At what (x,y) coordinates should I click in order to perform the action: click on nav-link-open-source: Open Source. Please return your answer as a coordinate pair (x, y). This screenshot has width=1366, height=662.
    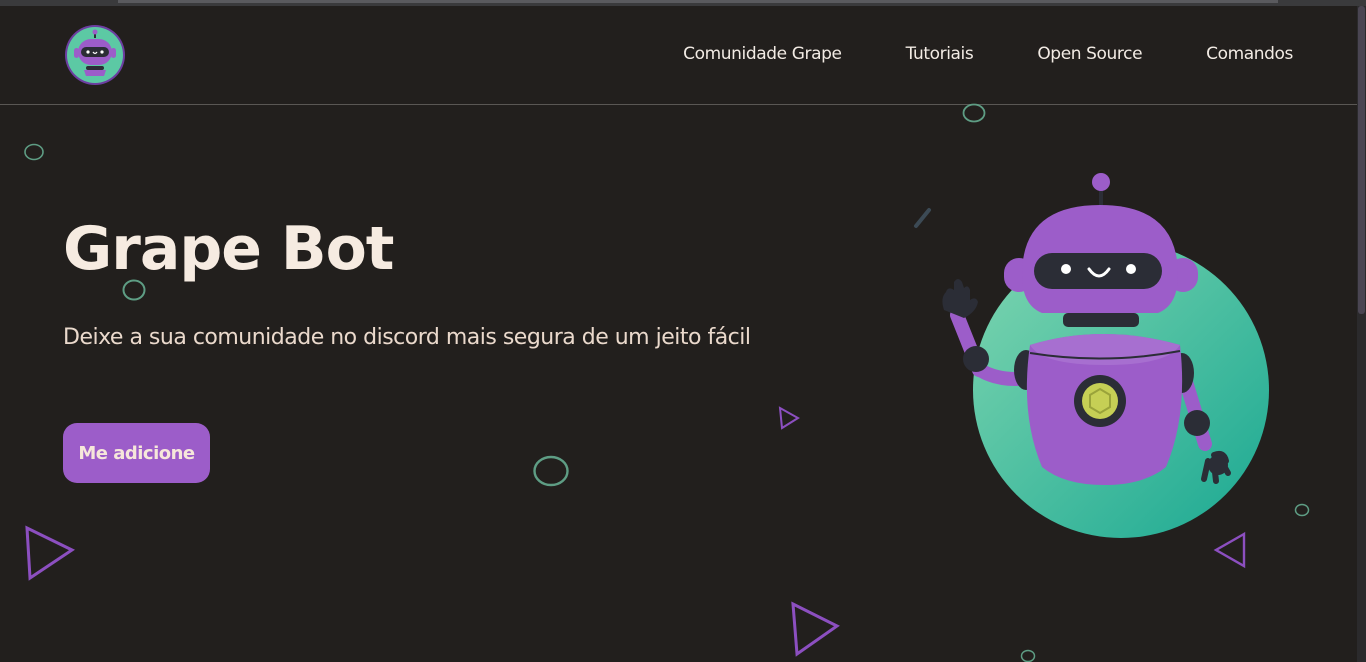
    Looking at the image, I should click on (1089, 54).